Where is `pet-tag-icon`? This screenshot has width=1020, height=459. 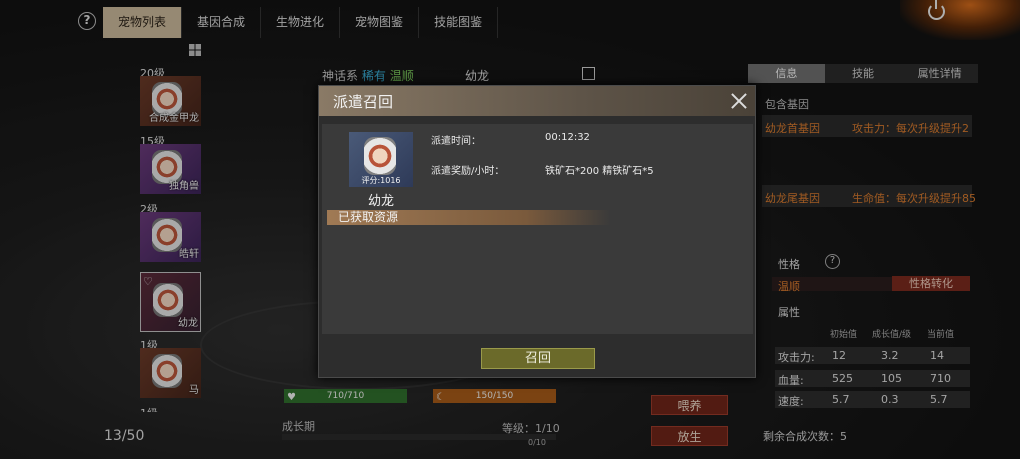 pet-tag-icon is located at coordinates (380, 156).